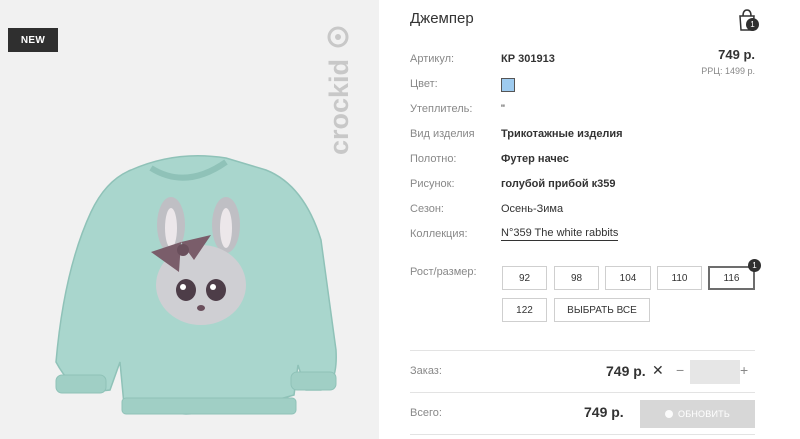 This screenshot has height=439, width=800. Describe the element at coordinates (532, 209) in the screenshot. I see `season-value: Осень-Зима` at that location.